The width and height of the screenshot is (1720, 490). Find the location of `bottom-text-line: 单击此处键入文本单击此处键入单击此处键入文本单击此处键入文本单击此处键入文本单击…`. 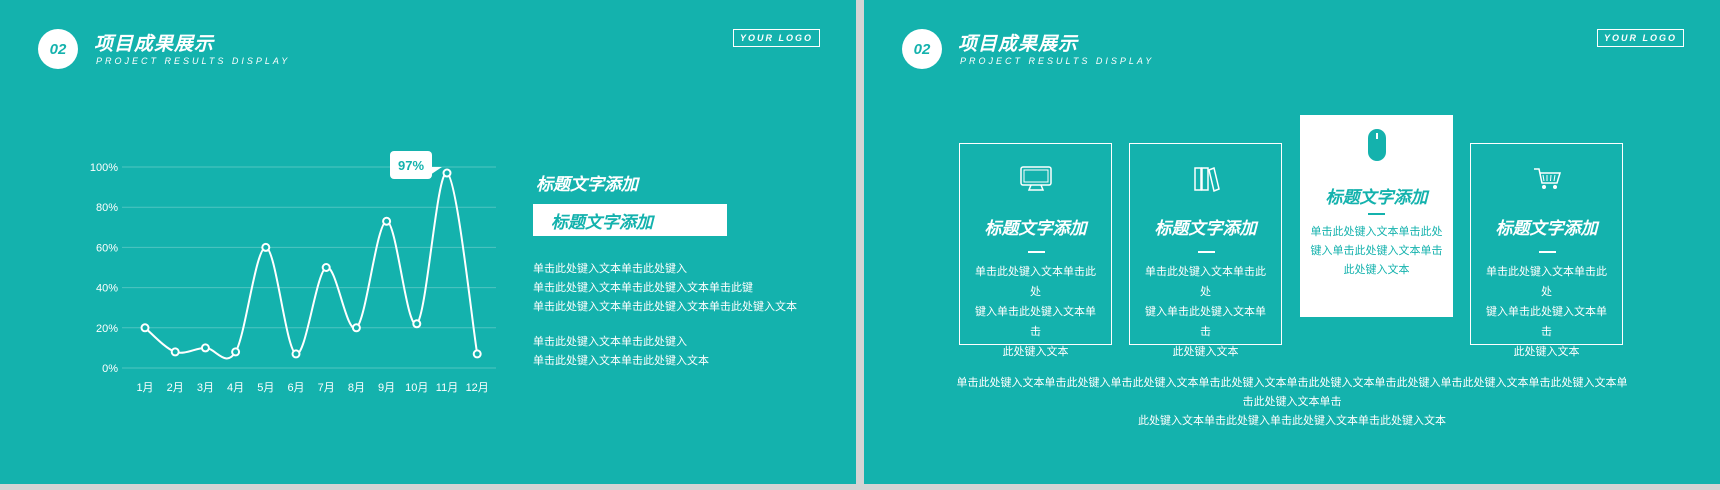

bottom-text-line: 单击此处键入文本单击此处键入单击此处键入文本单击此处键入文本单击此处键入文本单击… is located at coordinates (1292, 392).